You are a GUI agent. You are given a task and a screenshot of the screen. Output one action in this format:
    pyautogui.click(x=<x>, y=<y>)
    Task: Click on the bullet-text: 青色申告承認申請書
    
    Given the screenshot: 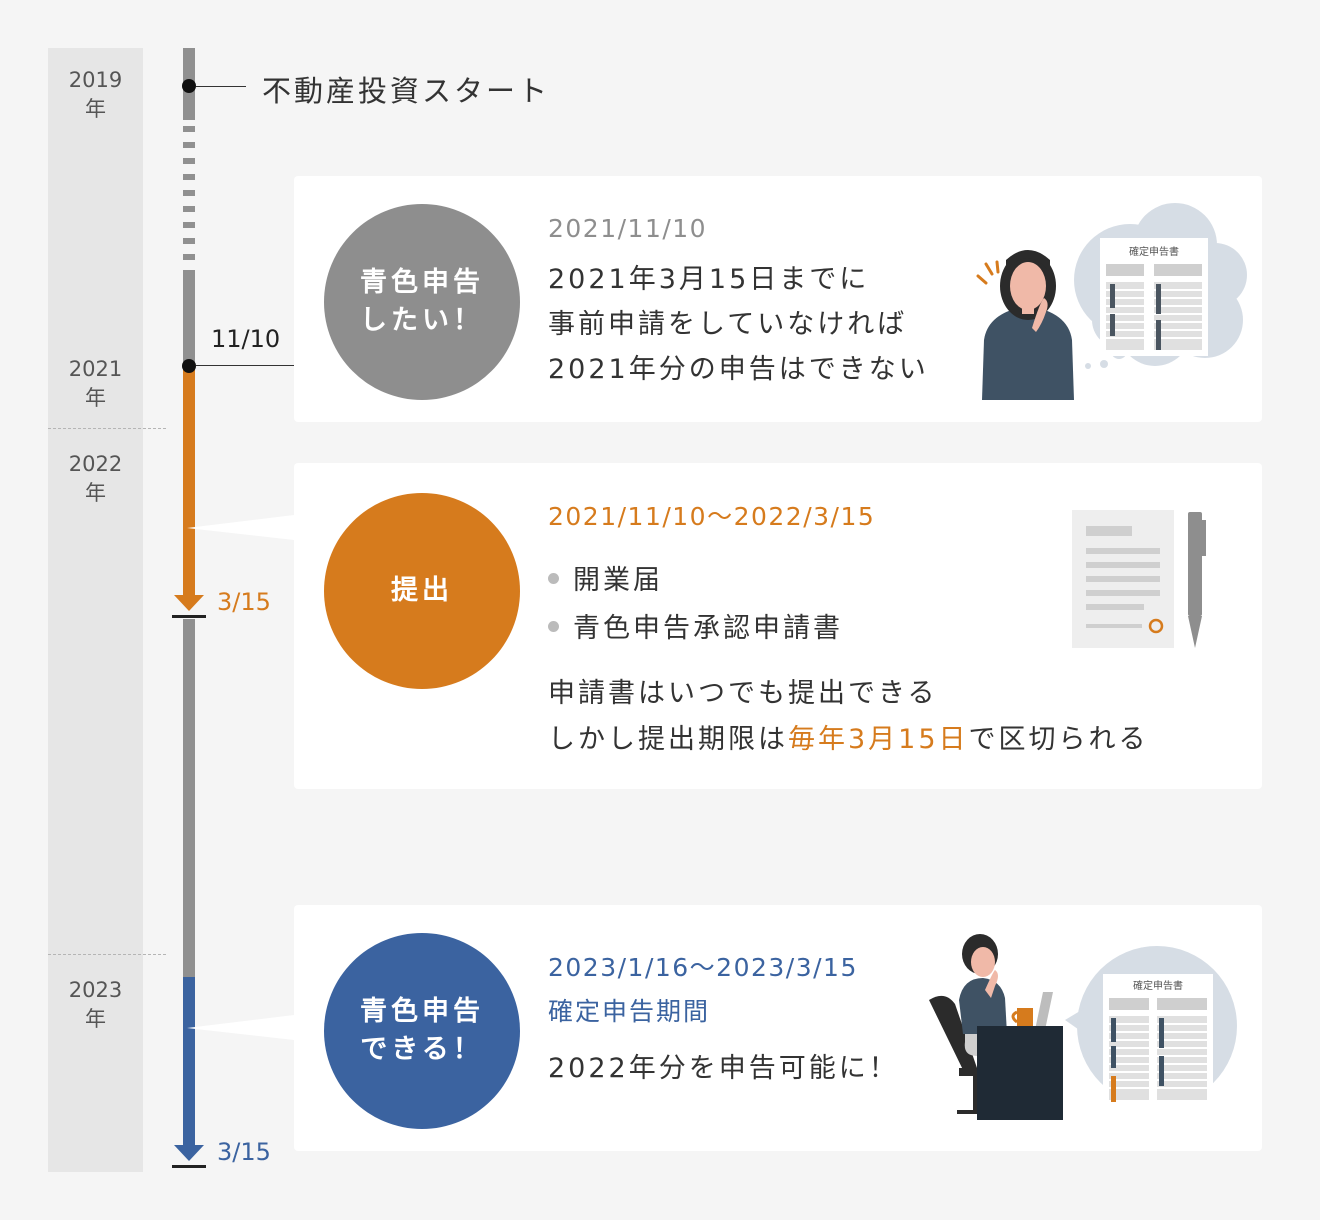 What is the action you would take?
    pyautogui.click(x=708, y=628)
    